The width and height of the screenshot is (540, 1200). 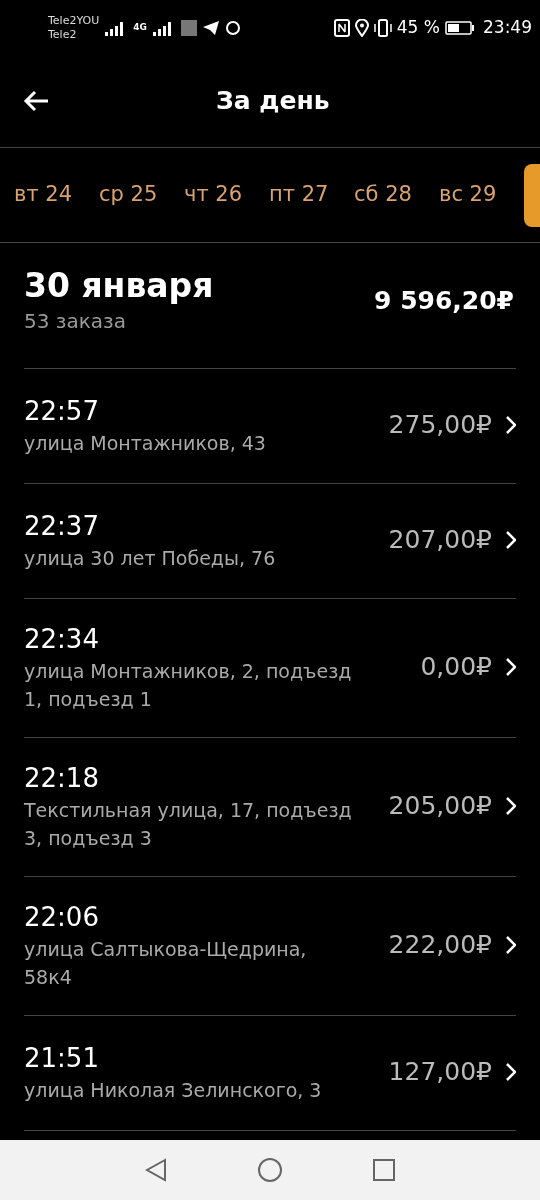 I want to click on order-time: 21:51, so click(x=62, y=1058).